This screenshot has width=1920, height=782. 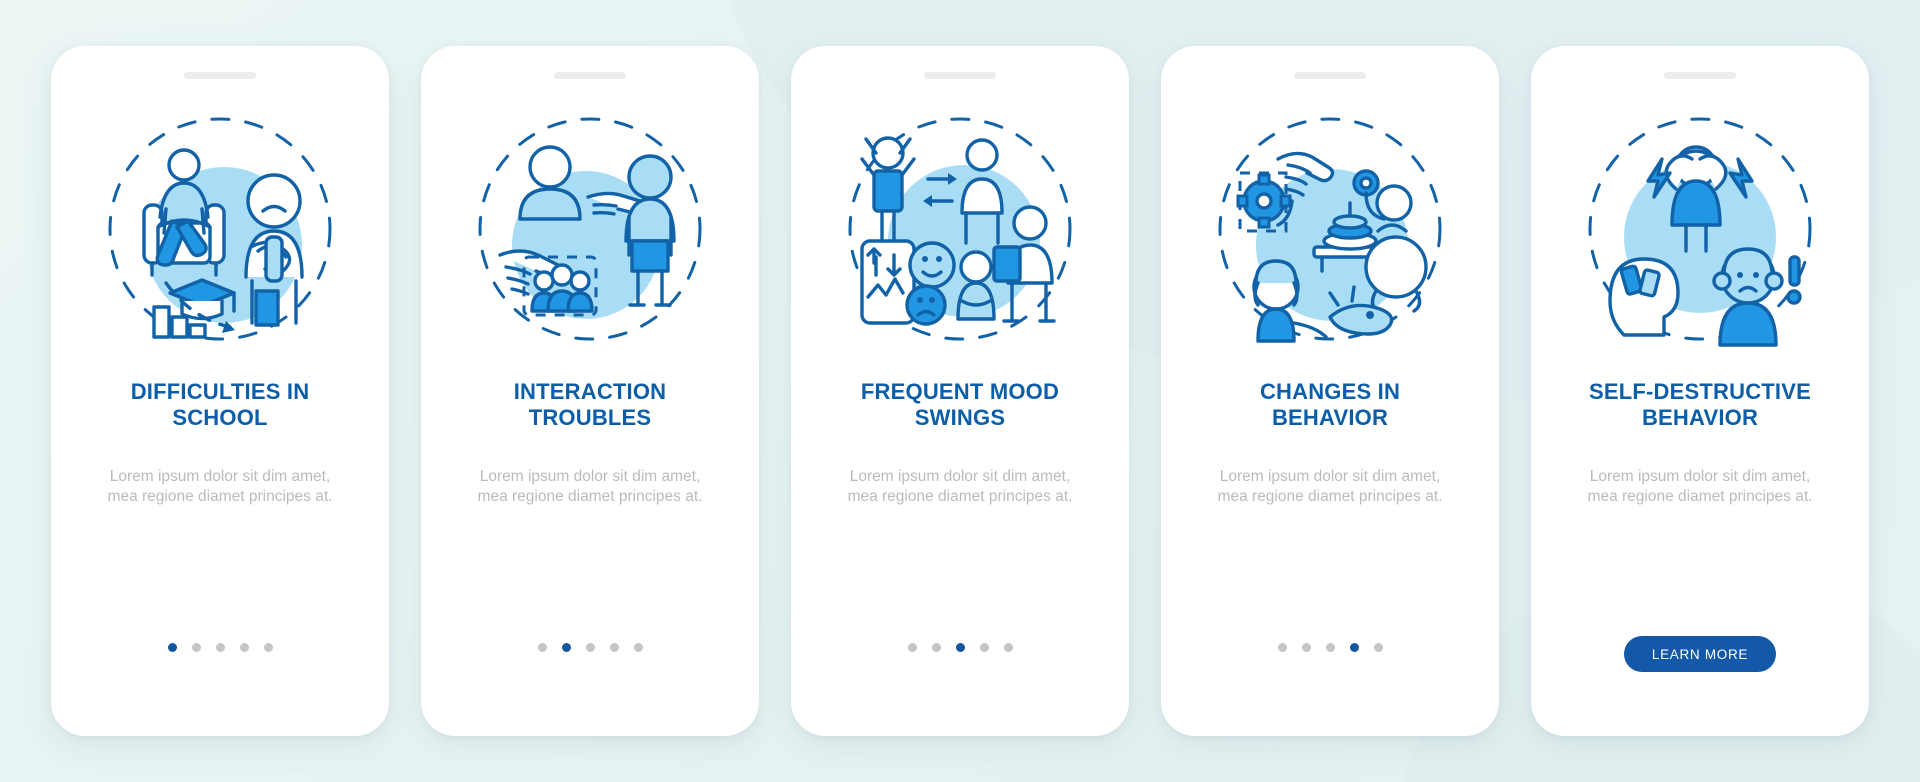 I want to click on card-title: CHANGES IN BEHAVIOR, so click(x=1330, y=404).